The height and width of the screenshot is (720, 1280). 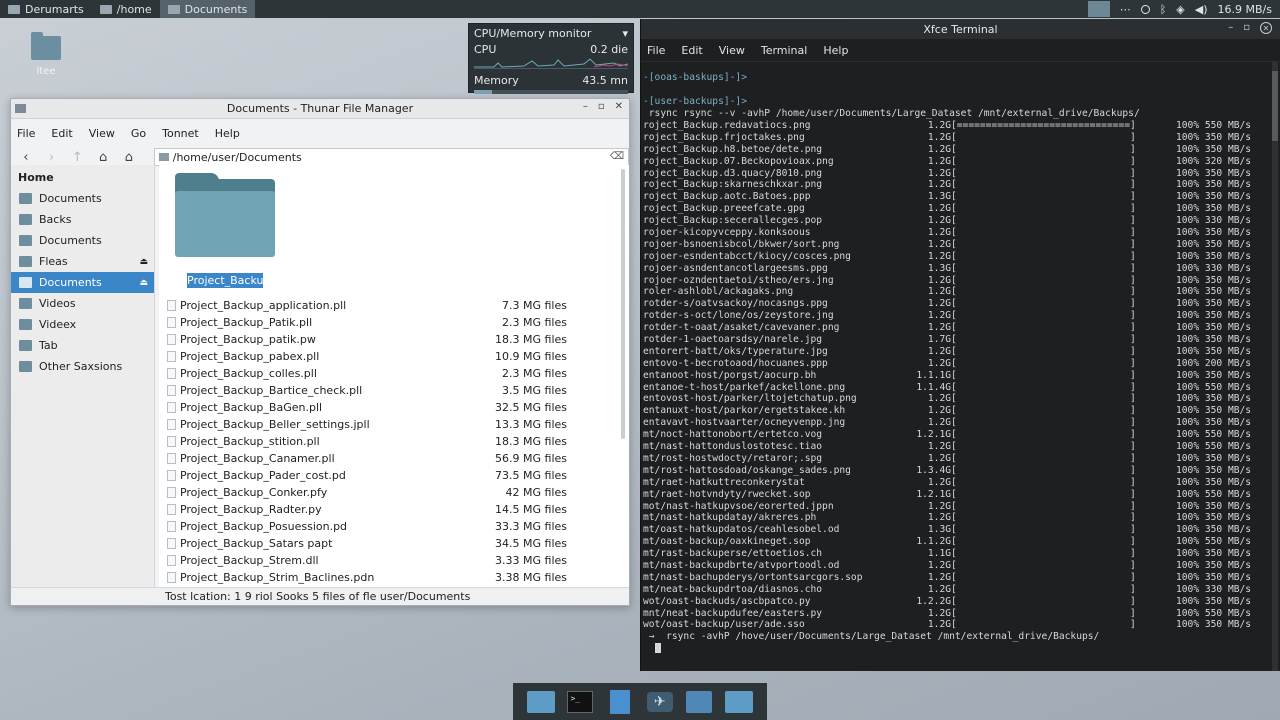 What do you see at coordinates (102, 133) in the screenshot?
I see `menu-view: View` at bounding box center [102, 133].